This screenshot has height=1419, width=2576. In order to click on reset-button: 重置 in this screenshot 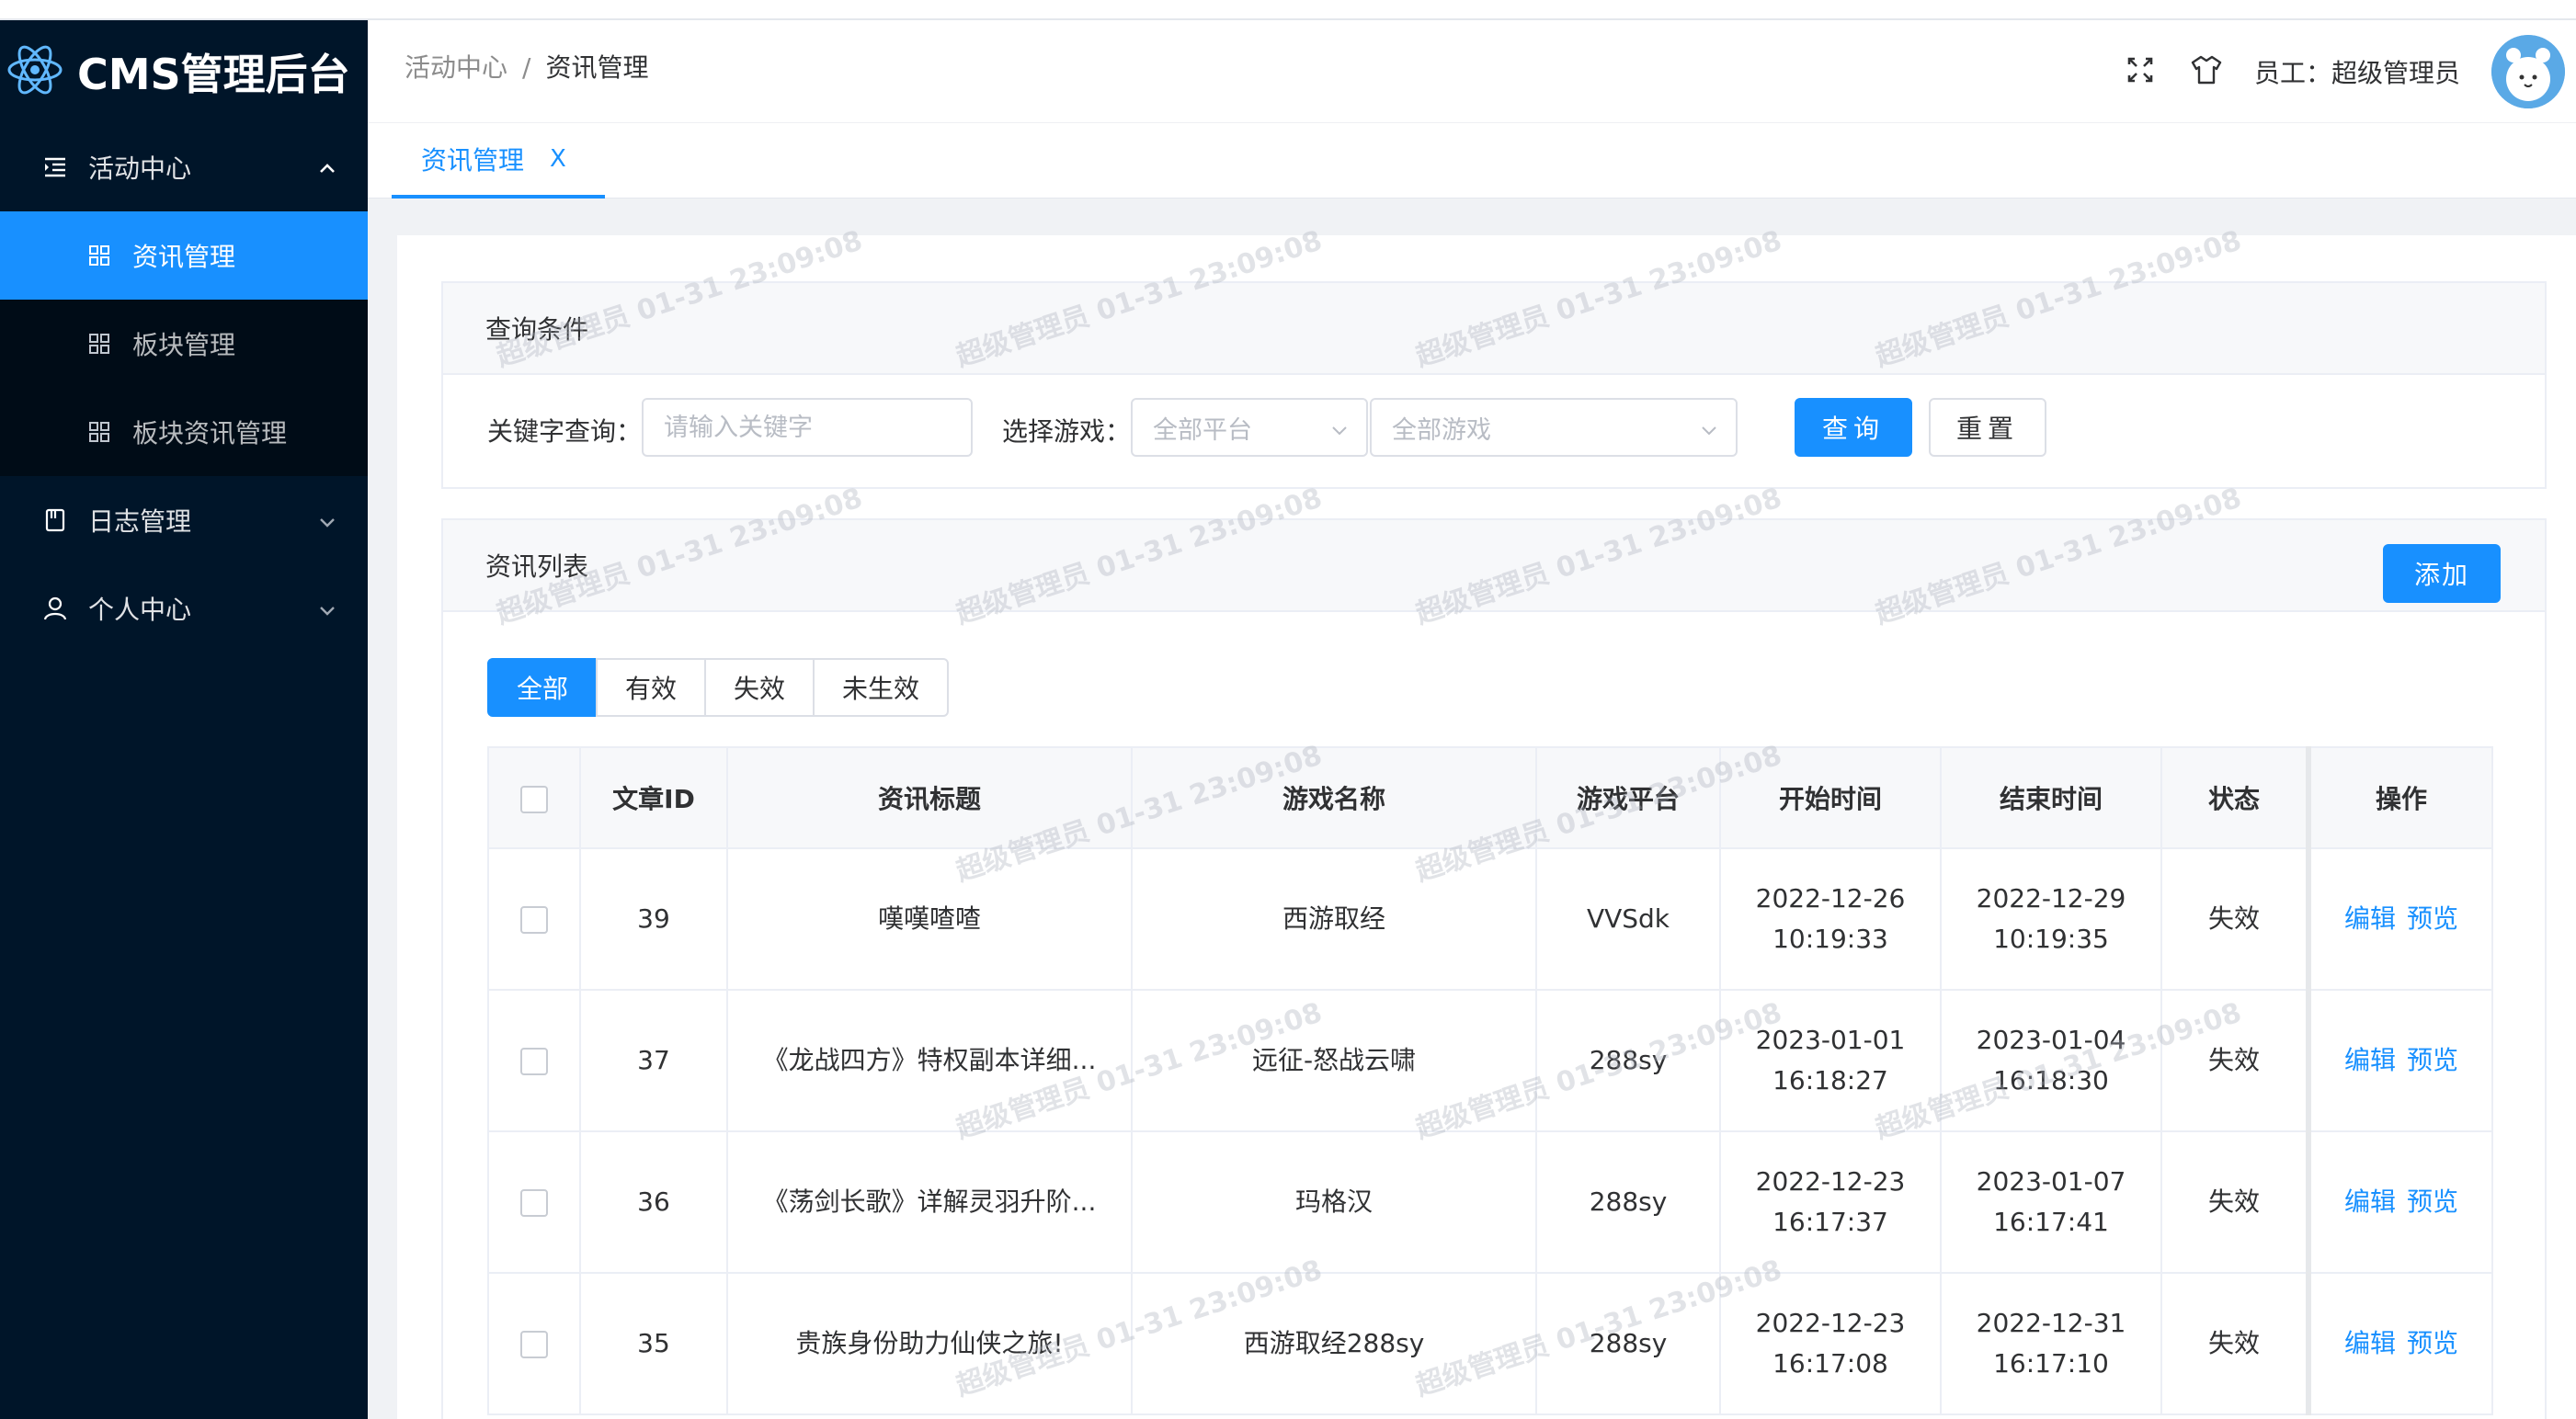, I will do `click(1987, 428)`.